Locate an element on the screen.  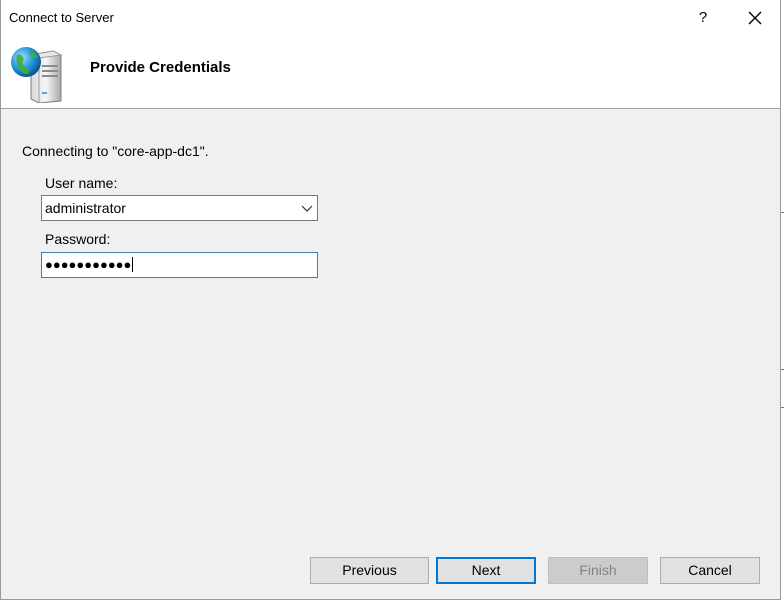
title-bar: Connect to Server ? is located at coordinates (390, 18).